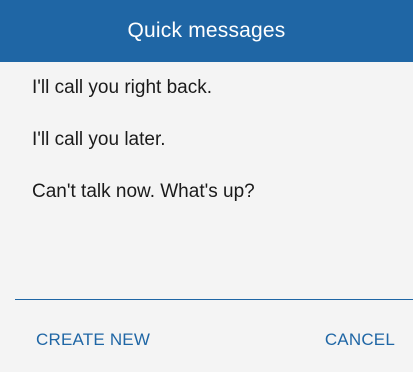 Image resolution: width=413 pixels, height=372 pixels. I want to click on quick-message-item: Can't talk now. What's up?, so click(206, 192).